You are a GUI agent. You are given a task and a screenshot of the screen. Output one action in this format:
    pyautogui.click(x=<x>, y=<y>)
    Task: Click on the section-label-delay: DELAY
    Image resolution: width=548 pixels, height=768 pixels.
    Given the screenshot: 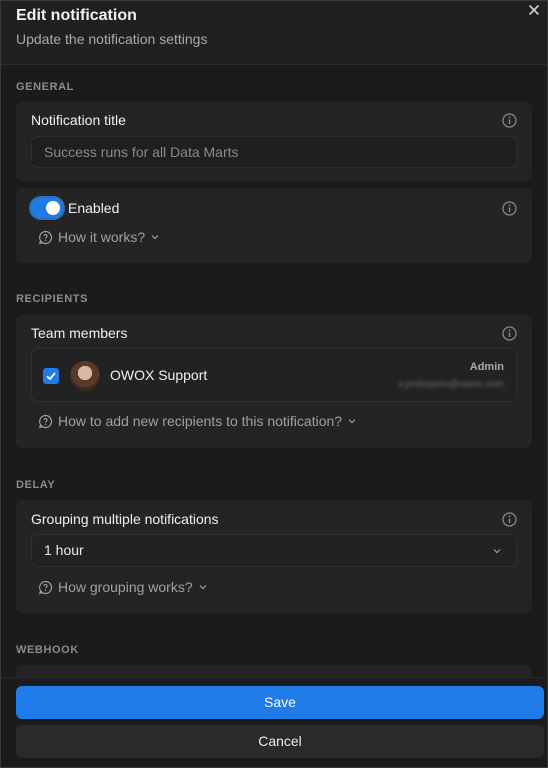 What is the action you would take?
    pyautogui.click(x=36, y=485)
    